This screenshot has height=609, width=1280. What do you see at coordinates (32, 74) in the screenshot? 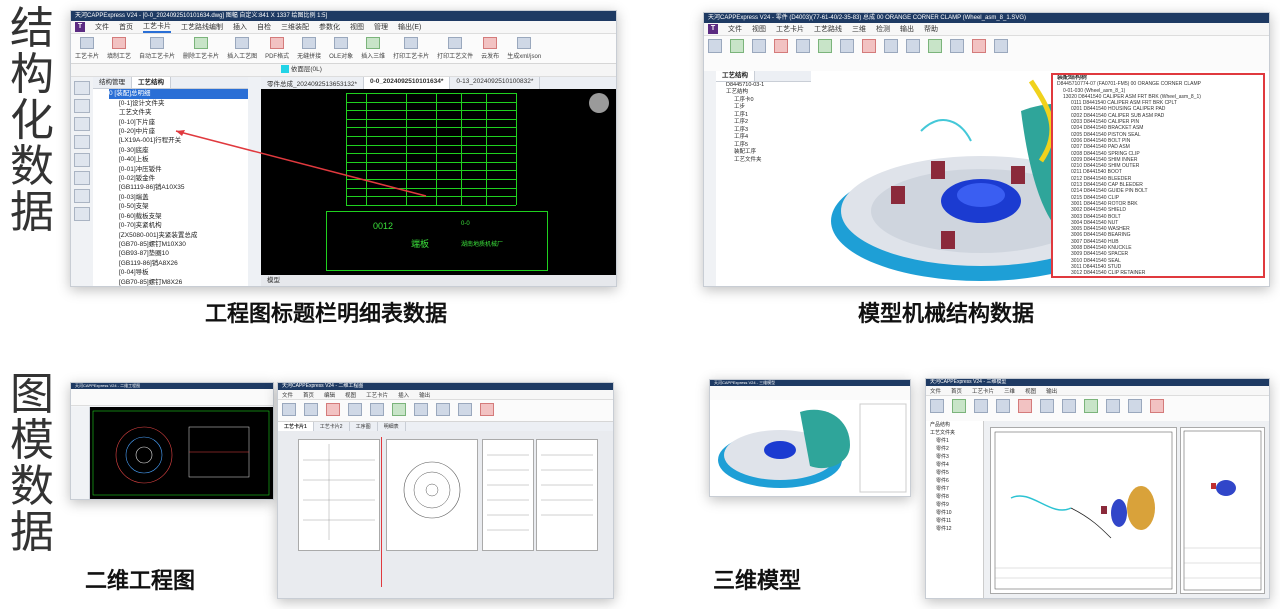
I see `category-char: 构` at bounding box center [32, 74].